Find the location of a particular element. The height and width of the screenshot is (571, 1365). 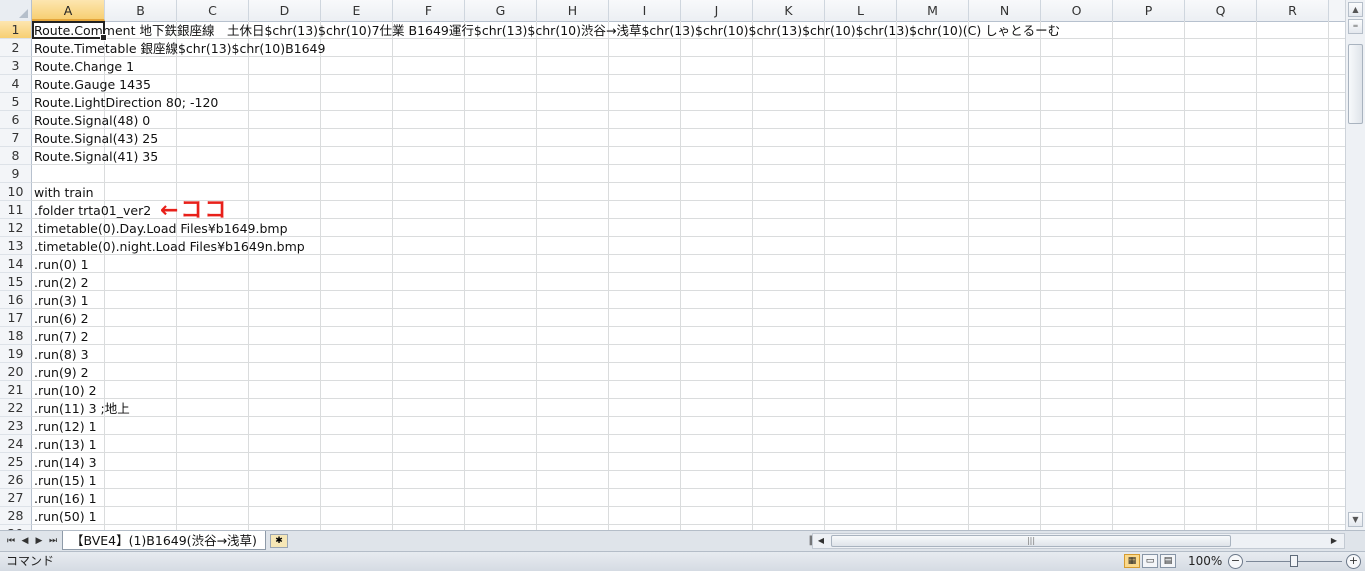

sheet-tab-active: 【BVE4】(1)B1649(渋谷→浅草) is located at coordinates (164, 540).